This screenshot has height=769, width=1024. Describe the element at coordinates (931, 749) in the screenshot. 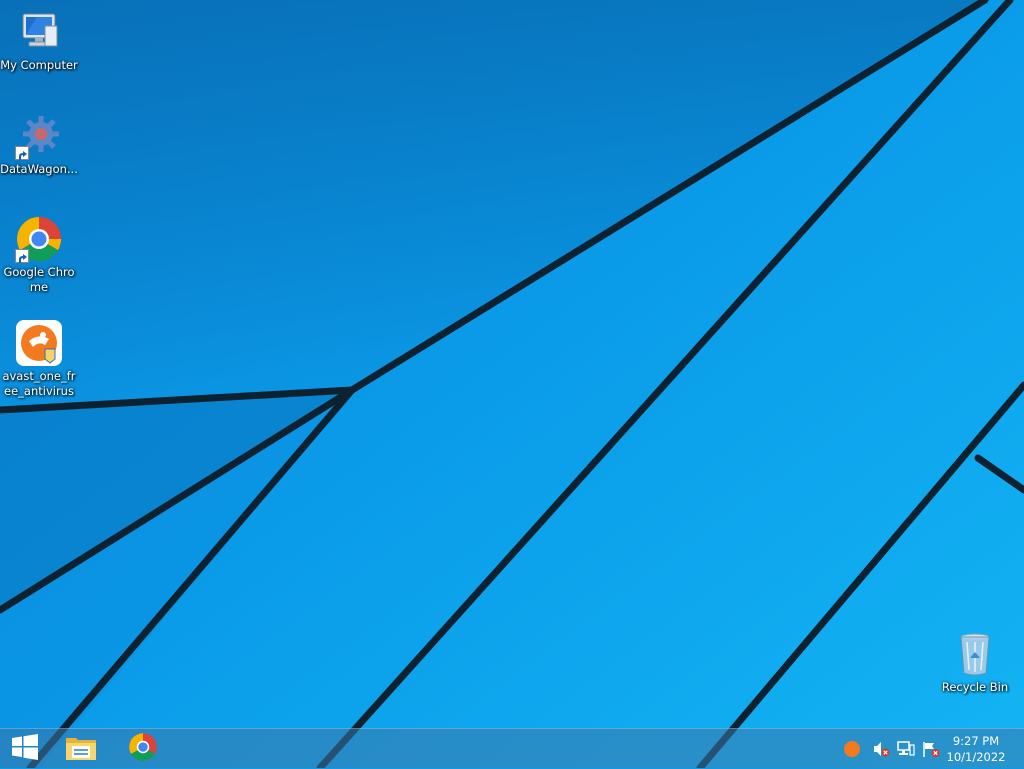

I see `action-center-flag-icon` at that location.